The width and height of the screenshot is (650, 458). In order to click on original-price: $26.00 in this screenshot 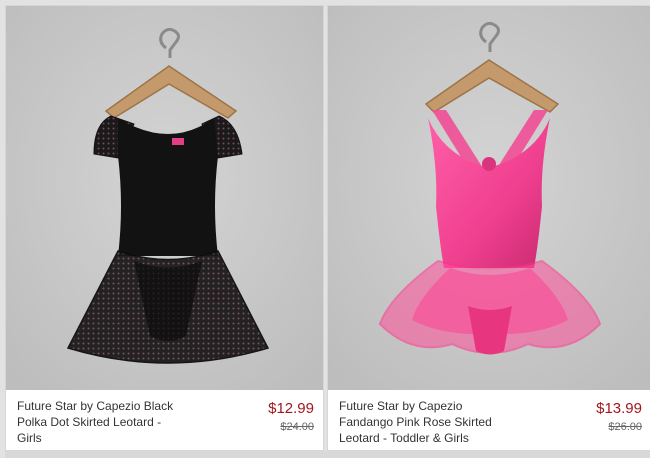, I will do `click(625, 427)`.